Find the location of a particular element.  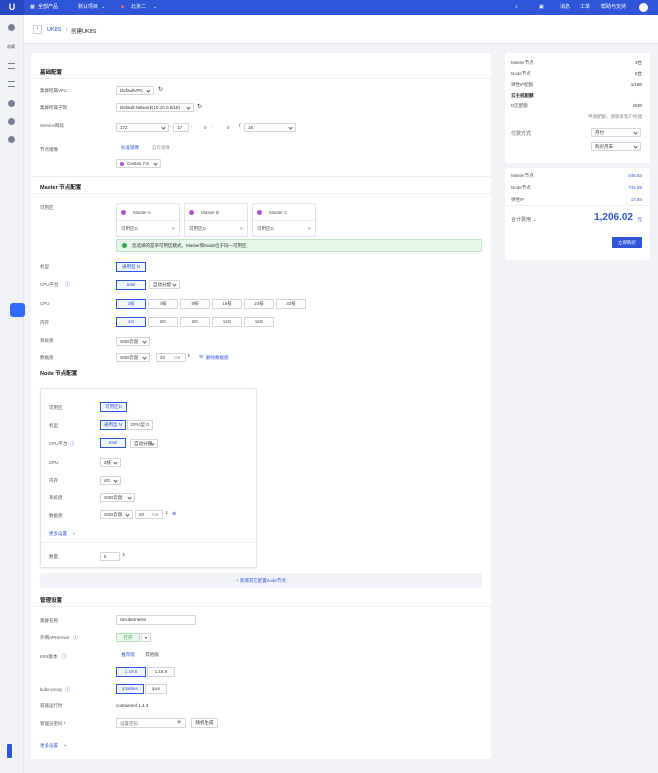

breadcrumb-parent: UK8S is located at coordinates (54, 30).